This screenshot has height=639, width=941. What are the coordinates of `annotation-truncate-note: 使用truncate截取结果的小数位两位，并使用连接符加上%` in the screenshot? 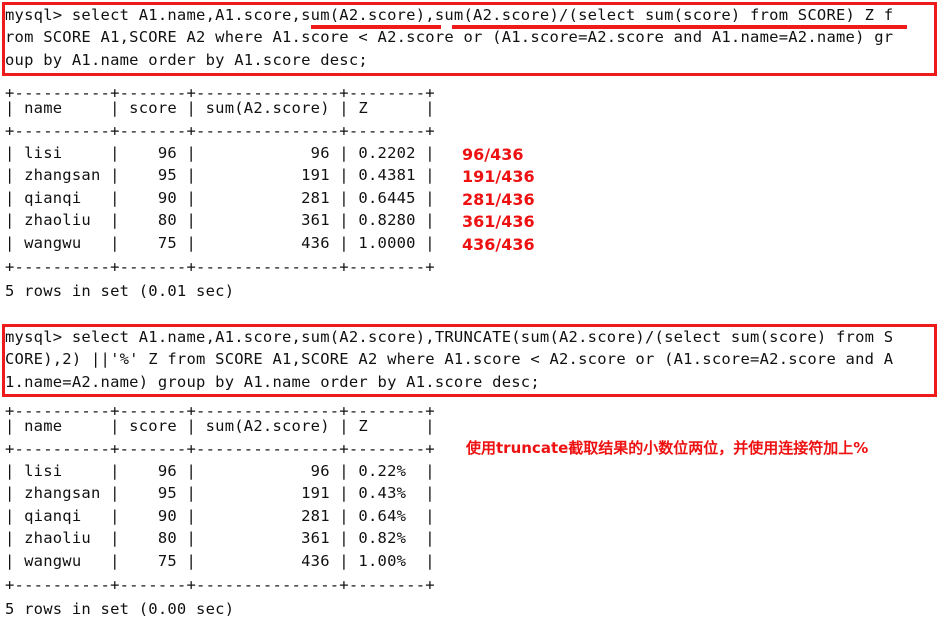 It's located at (667, 448).